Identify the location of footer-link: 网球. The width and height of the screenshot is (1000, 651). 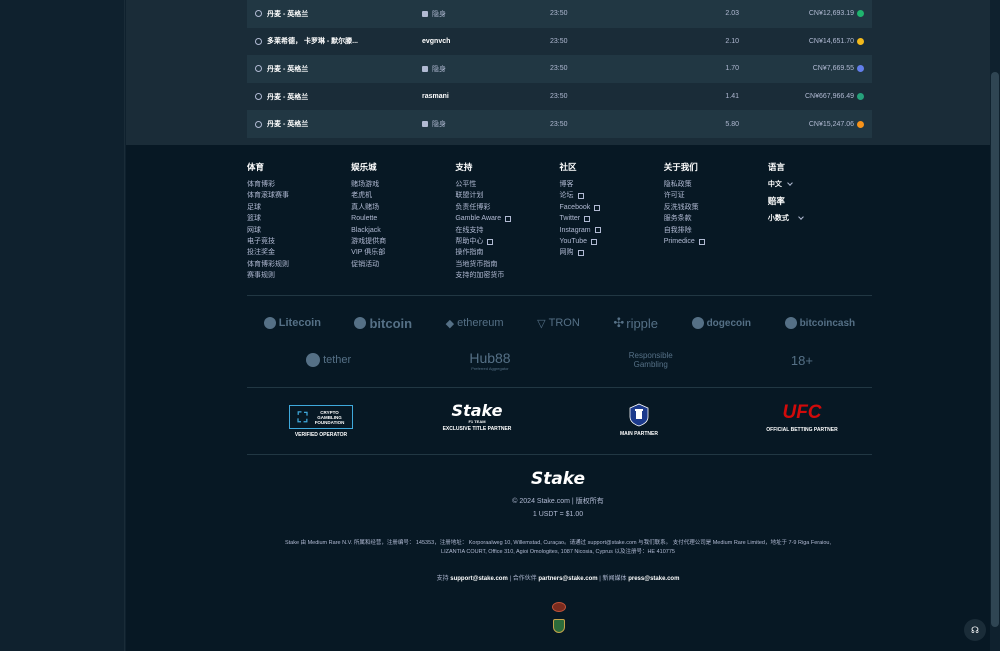
(299, 230).